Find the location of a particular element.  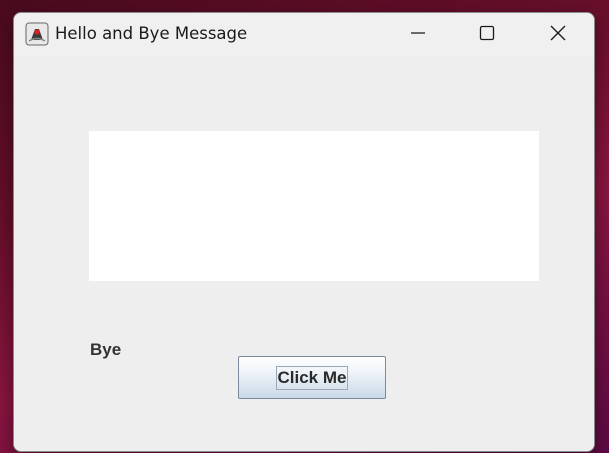

minimize-icon is located at coordinates (418, 35).